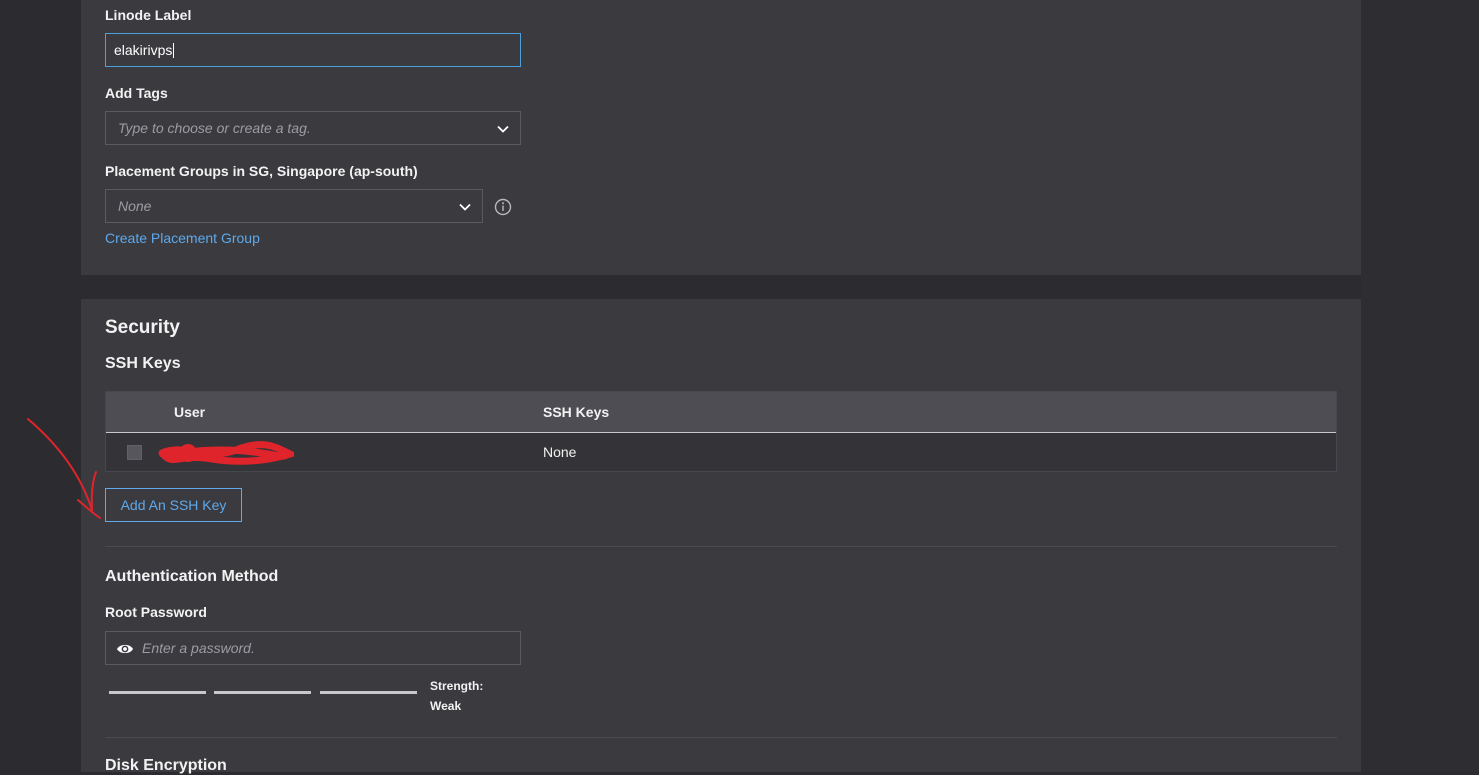 The image size is (1479, 775). I want to click on root-password-label: Root Password, so click(156, 612).